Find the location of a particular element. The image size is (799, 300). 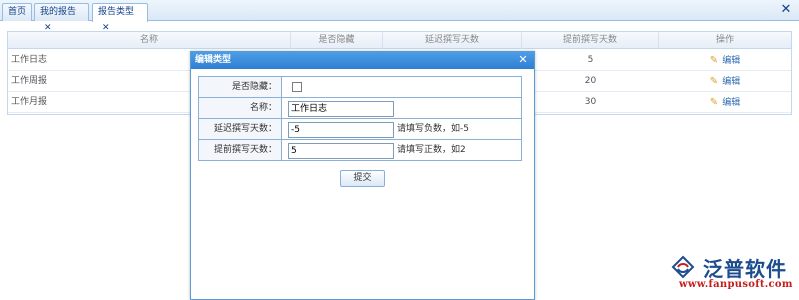

column-header-actions: 操作 is located at coordinates (724, 40).